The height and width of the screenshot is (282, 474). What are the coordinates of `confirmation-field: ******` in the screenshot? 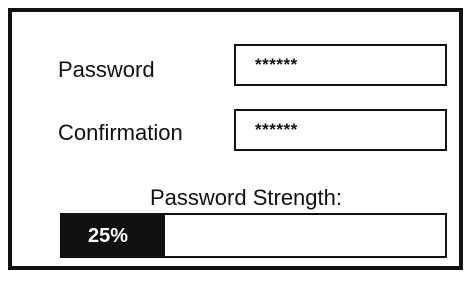 It's located at (340, 130).